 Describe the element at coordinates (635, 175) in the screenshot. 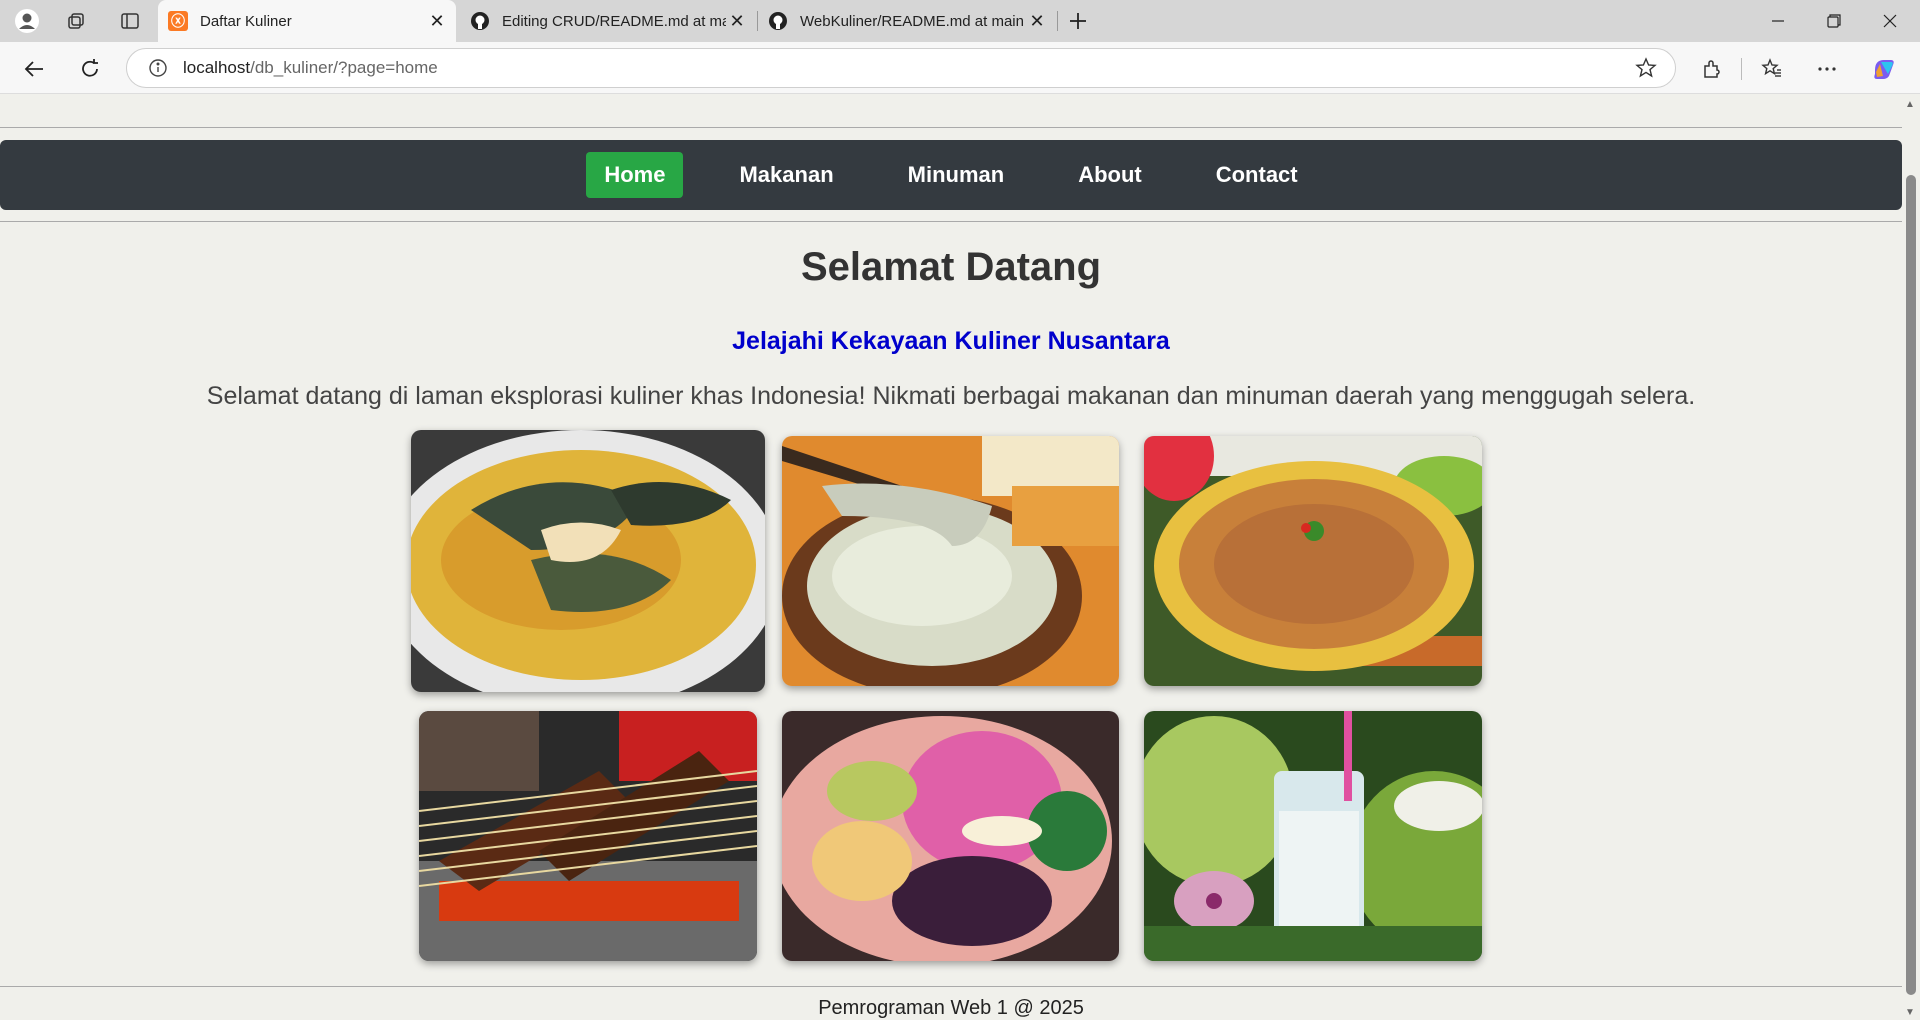

I see `nav-home: Home` at that location.